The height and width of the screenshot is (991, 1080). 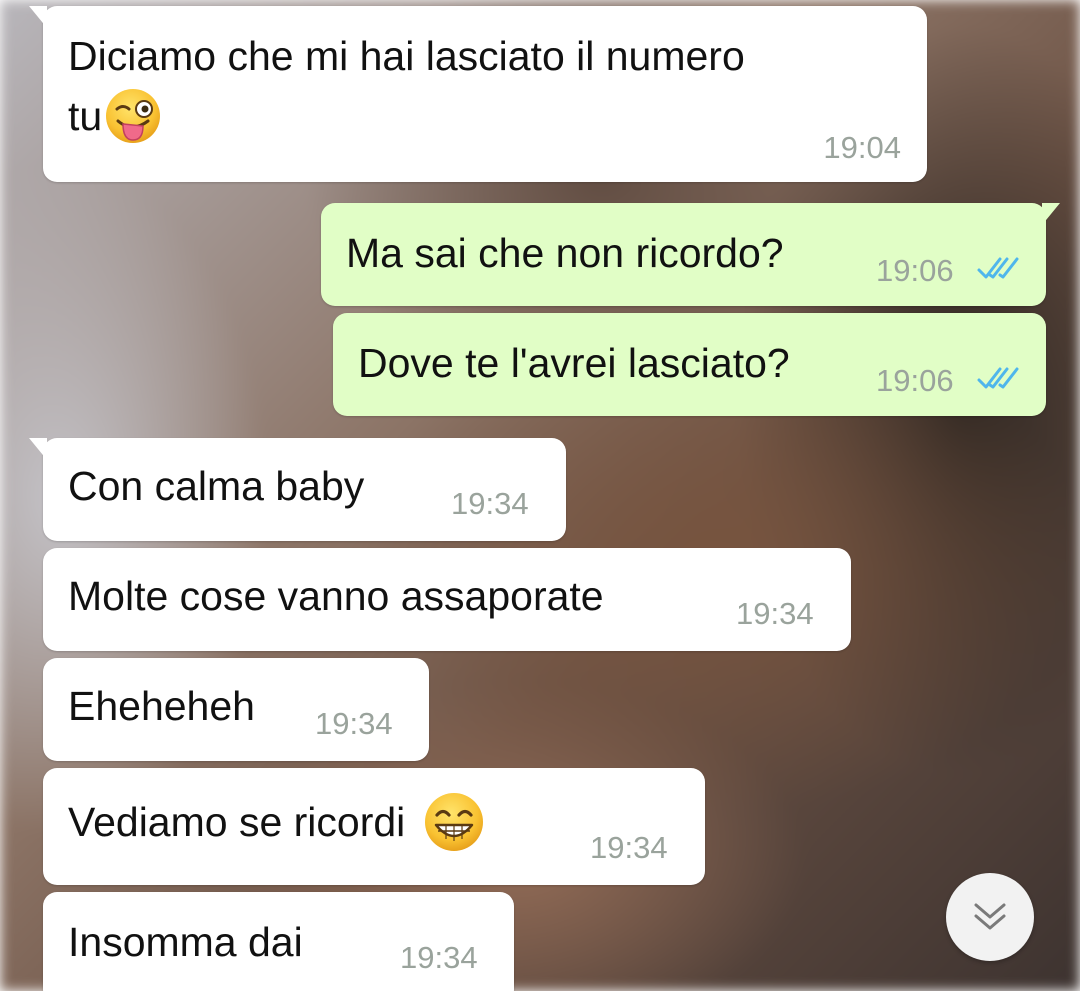 What do you see at coordinates (406, 56) in the screenshot?
I see `message-text: Diciamo che mi hai lasciato il numero` at bounding box center [406, 56].